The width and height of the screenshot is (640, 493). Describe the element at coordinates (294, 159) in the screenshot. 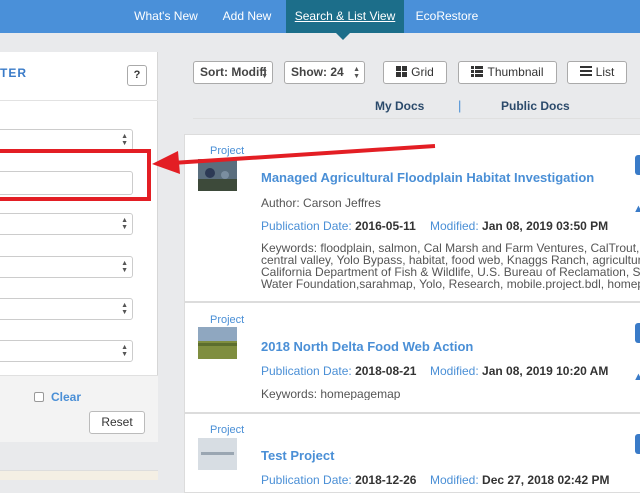

I see `annotation-arrow-icon` at that location.